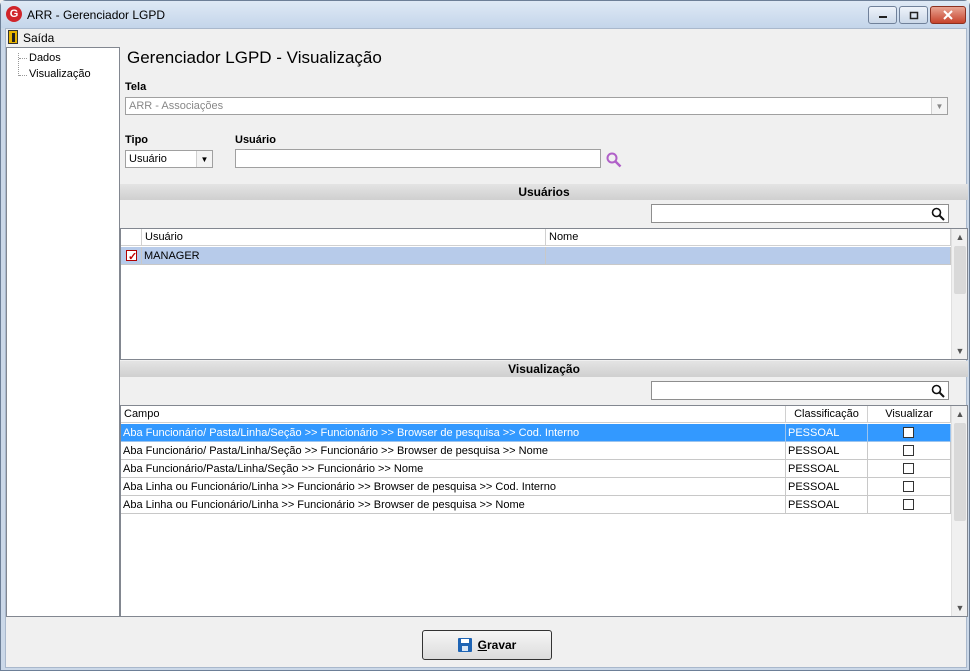 This screenshot has width=970, height=671. Describe the element at coordinates (60, 74) in the screenshot. I see `tree-item-visualizacao: Visualização` at that location.